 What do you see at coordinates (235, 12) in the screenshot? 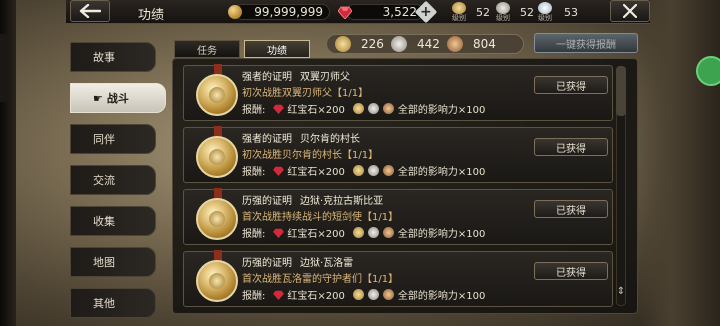
I see `gold-coin-icon` at bounding box center [235, 12].